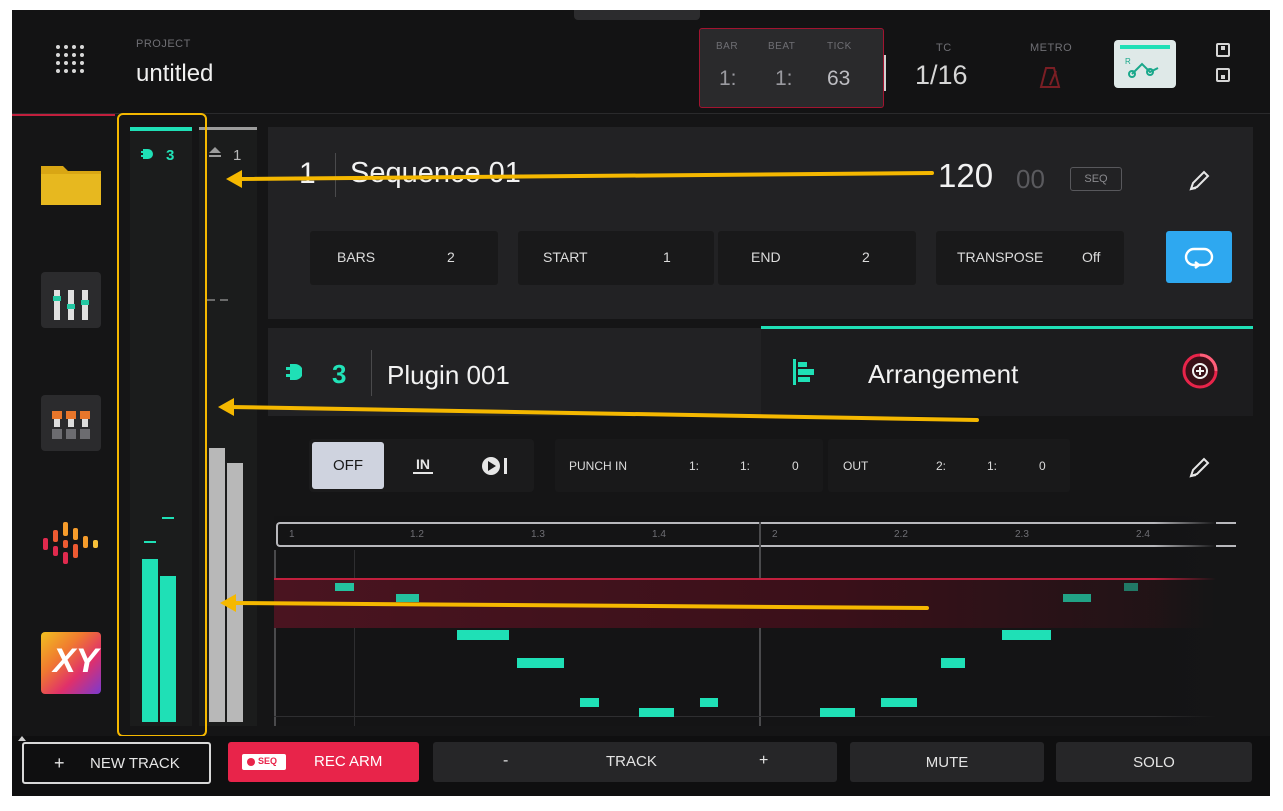 Image resolution: width=1283 pixels, height=811 pixels. Describe the element at coordinates (505, 761) in the screenshot. I see `track-minus-button: -` at that location.